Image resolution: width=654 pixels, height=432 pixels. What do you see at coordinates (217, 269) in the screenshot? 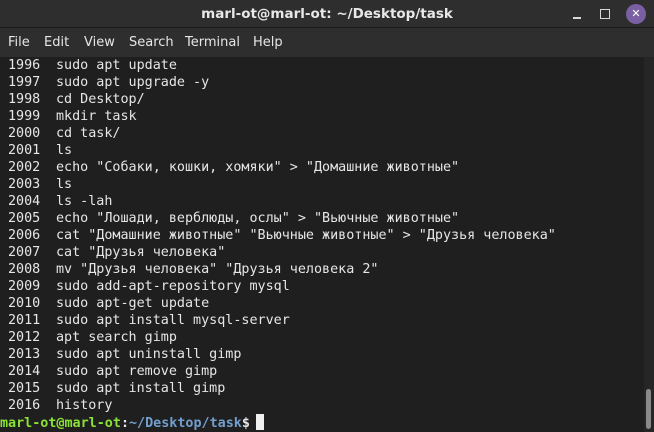
I see `history-command: mv "Друзья человека" "Друзья человека 2"` at bounding box center [217, 269].